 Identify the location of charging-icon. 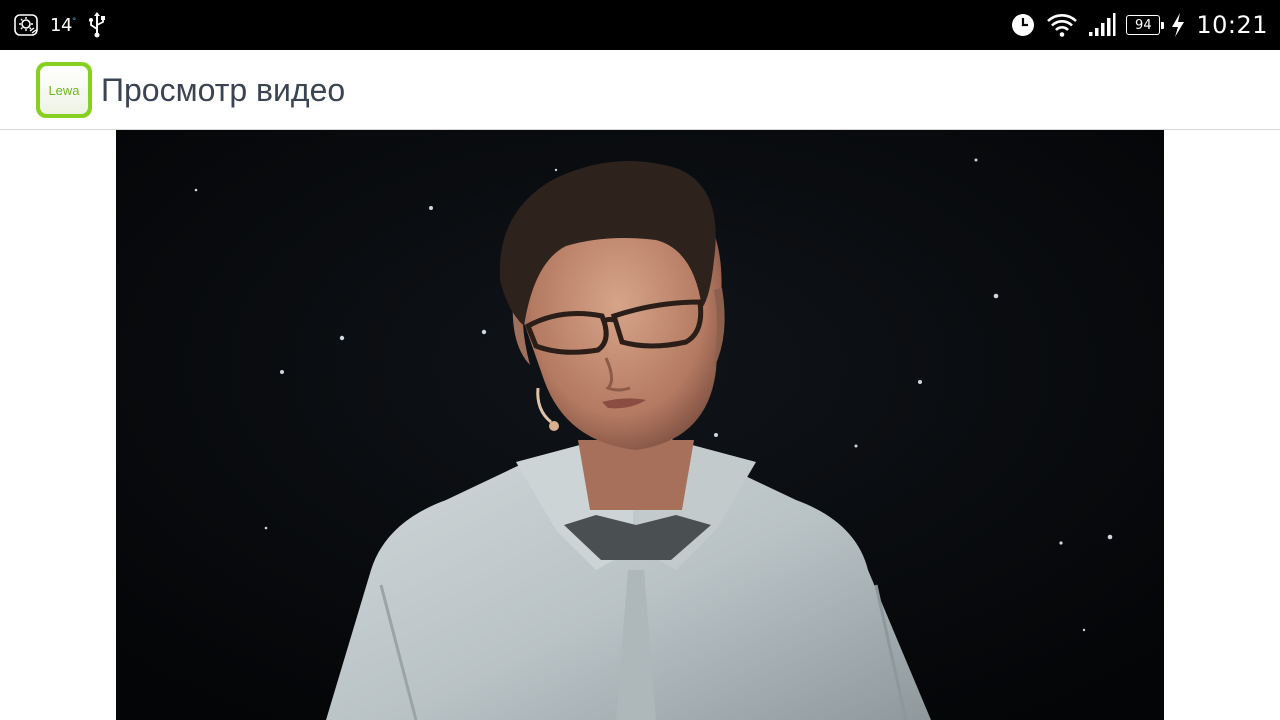
(1178, 25).